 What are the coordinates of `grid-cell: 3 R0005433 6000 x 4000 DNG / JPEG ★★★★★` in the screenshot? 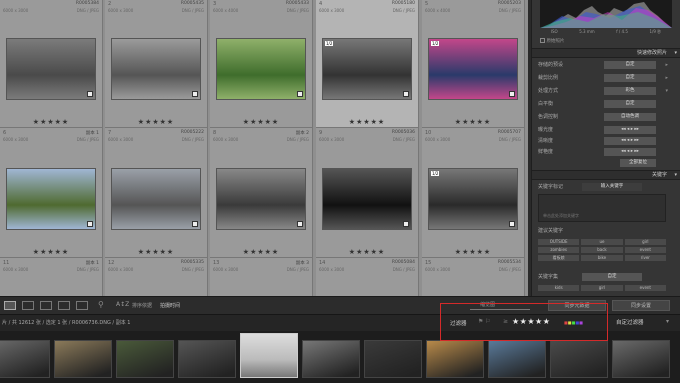 It's located at (261, 64).